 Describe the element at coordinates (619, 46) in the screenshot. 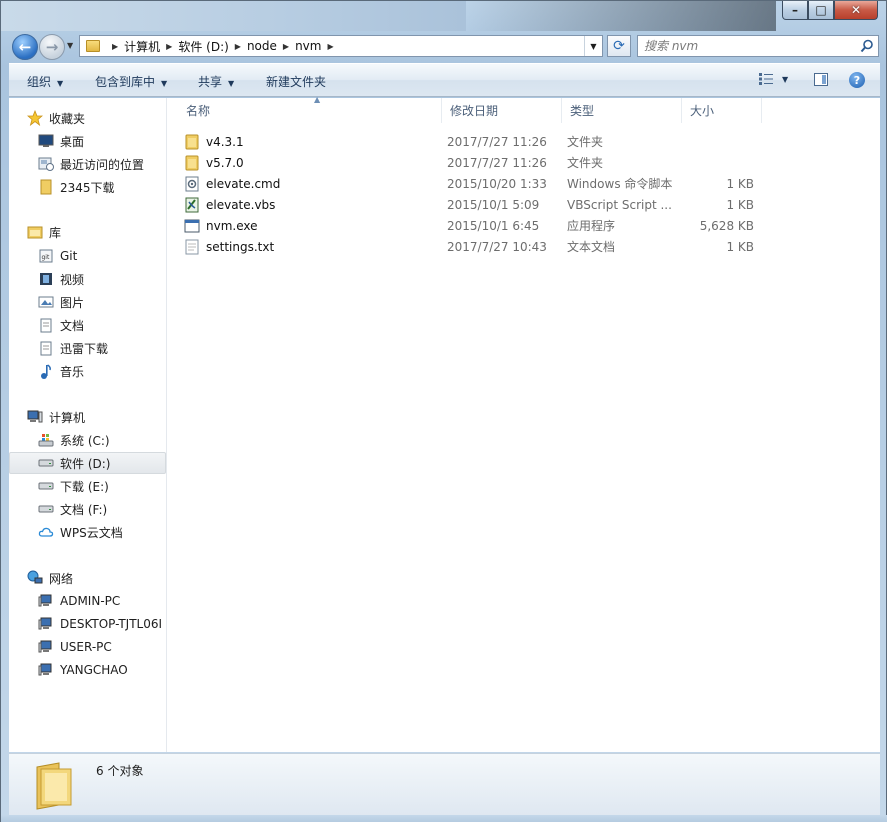

I see `refresh-button: ⟳` at that location.